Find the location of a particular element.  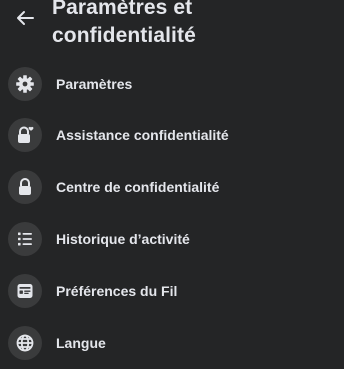

back-button is located at coordinates (25, 18).